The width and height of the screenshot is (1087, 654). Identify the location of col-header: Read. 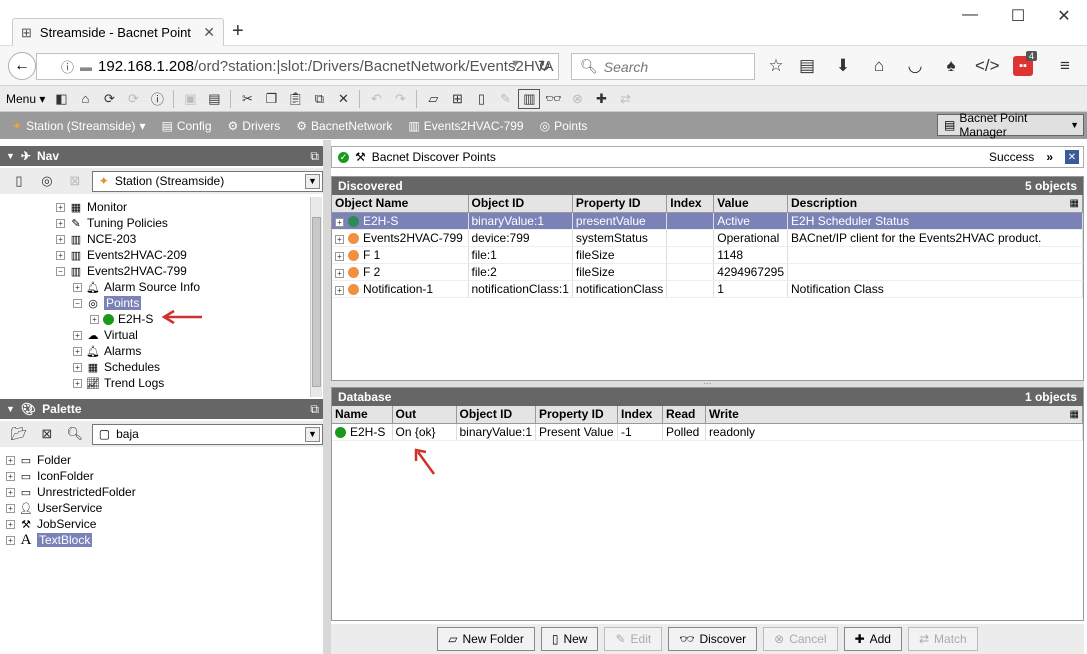
(684, 415).